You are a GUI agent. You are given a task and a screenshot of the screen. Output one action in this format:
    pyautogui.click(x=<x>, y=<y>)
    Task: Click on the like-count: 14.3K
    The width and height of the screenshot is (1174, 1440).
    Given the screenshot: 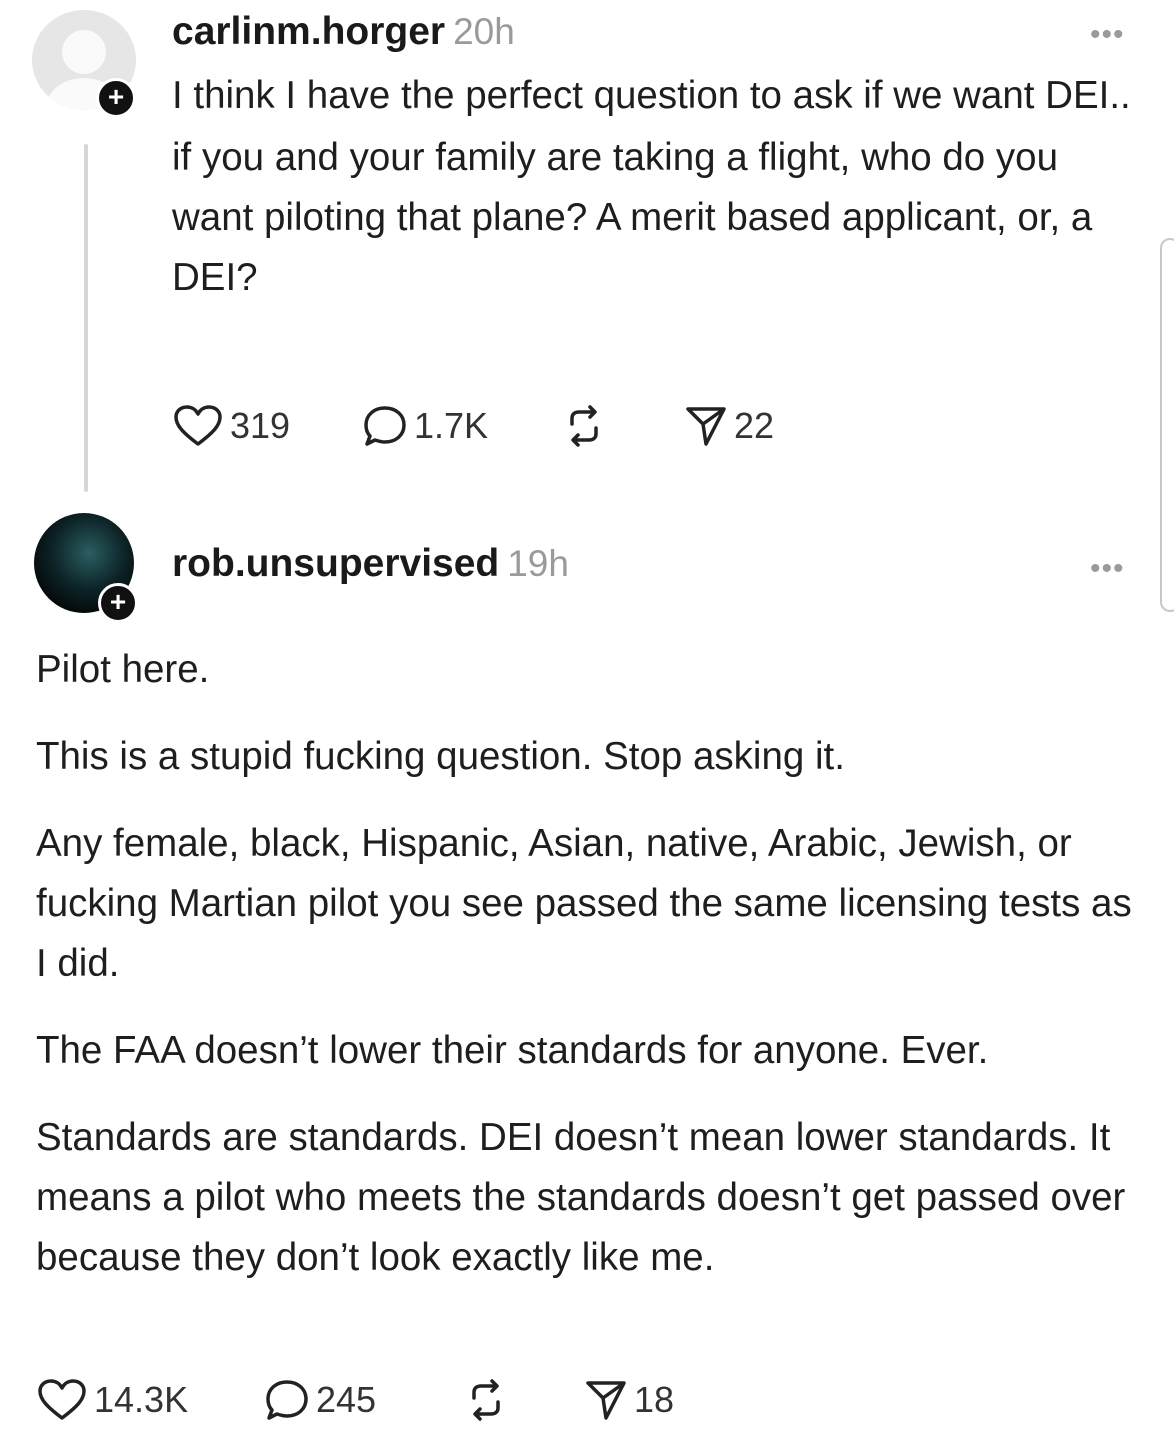 What is the action you would take?
    pyautogui.click(x=141, y=1399)
    